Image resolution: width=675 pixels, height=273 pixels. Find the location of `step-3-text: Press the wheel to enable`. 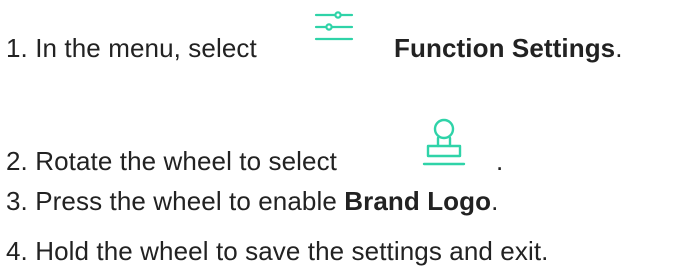

step-3-text: Press the wheel to enable is located at coordinates (186, 201).